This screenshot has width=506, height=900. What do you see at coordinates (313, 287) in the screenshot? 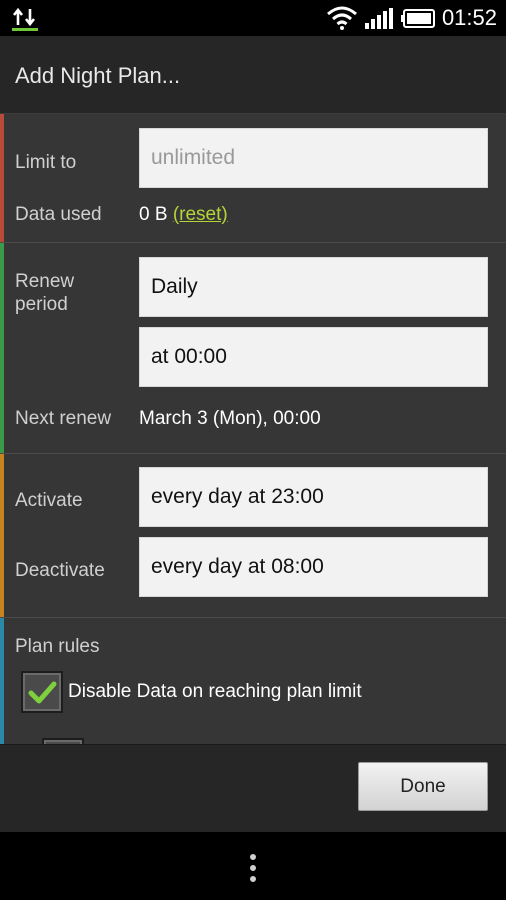
I see `renew-period-select: Daily` at bounding box center [313, 287].